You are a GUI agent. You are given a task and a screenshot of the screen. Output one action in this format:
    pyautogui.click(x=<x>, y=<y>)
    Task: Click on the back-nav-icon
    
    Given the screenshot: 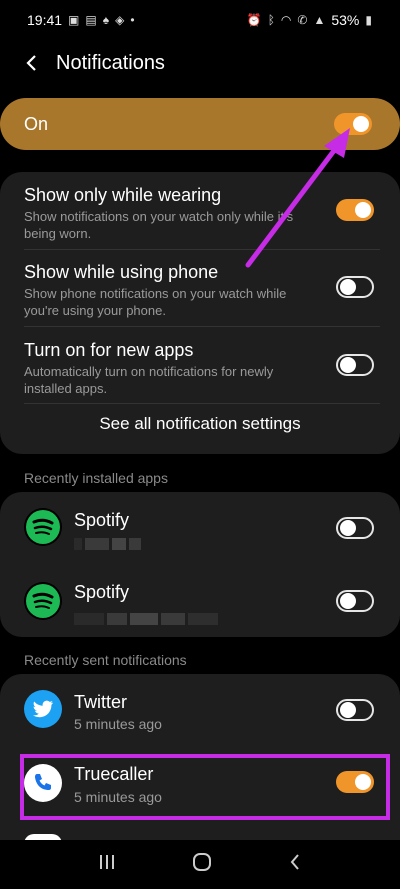 What is the action you would take?
    pyautogui.click(x=295, y=864)
    